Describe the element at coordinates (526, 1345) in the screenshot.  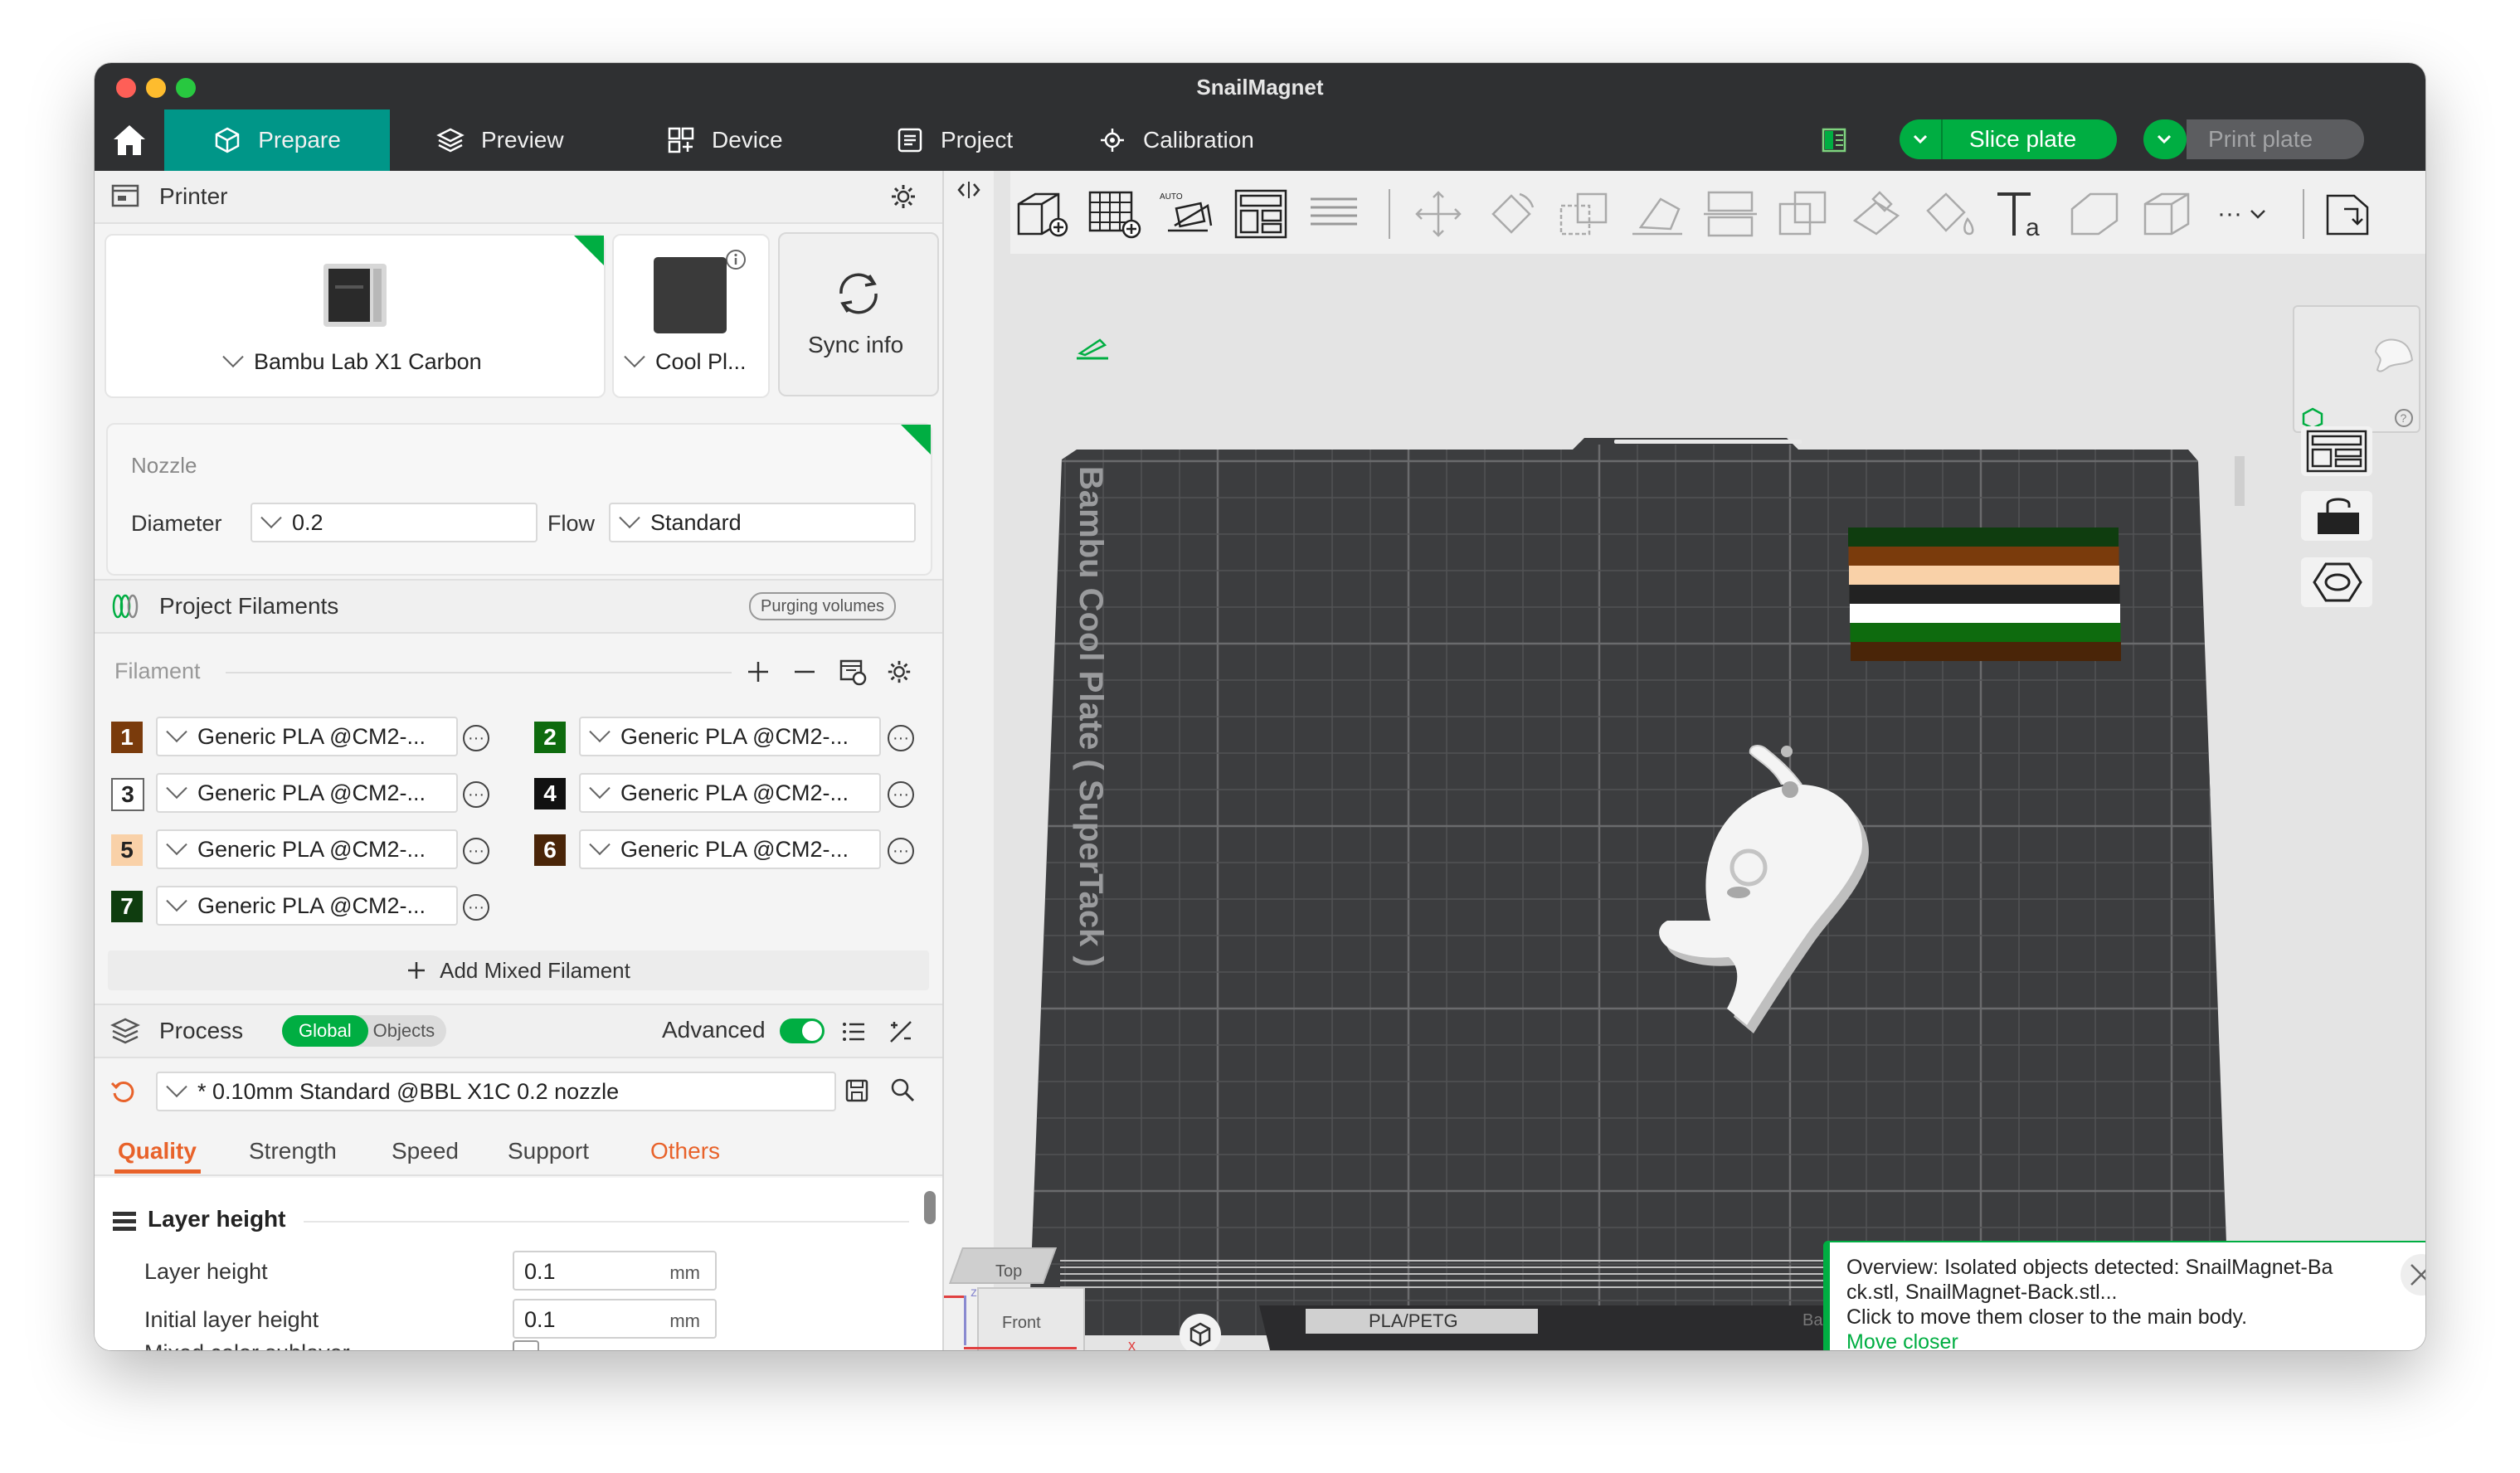
I see `mixed-color-sublayer-checkbox` at that location.